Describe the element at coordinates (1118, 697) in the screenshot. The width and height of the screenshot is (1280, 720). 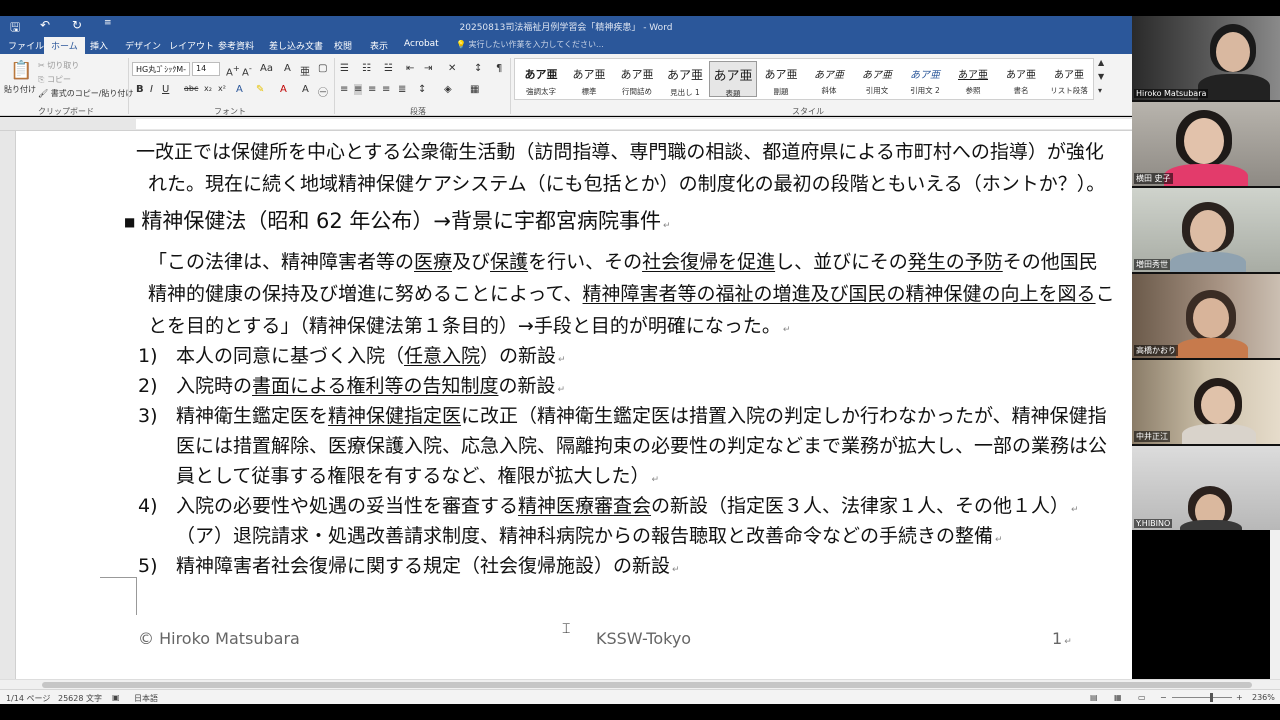
I see `print-layout-icon: ▦` at that location.